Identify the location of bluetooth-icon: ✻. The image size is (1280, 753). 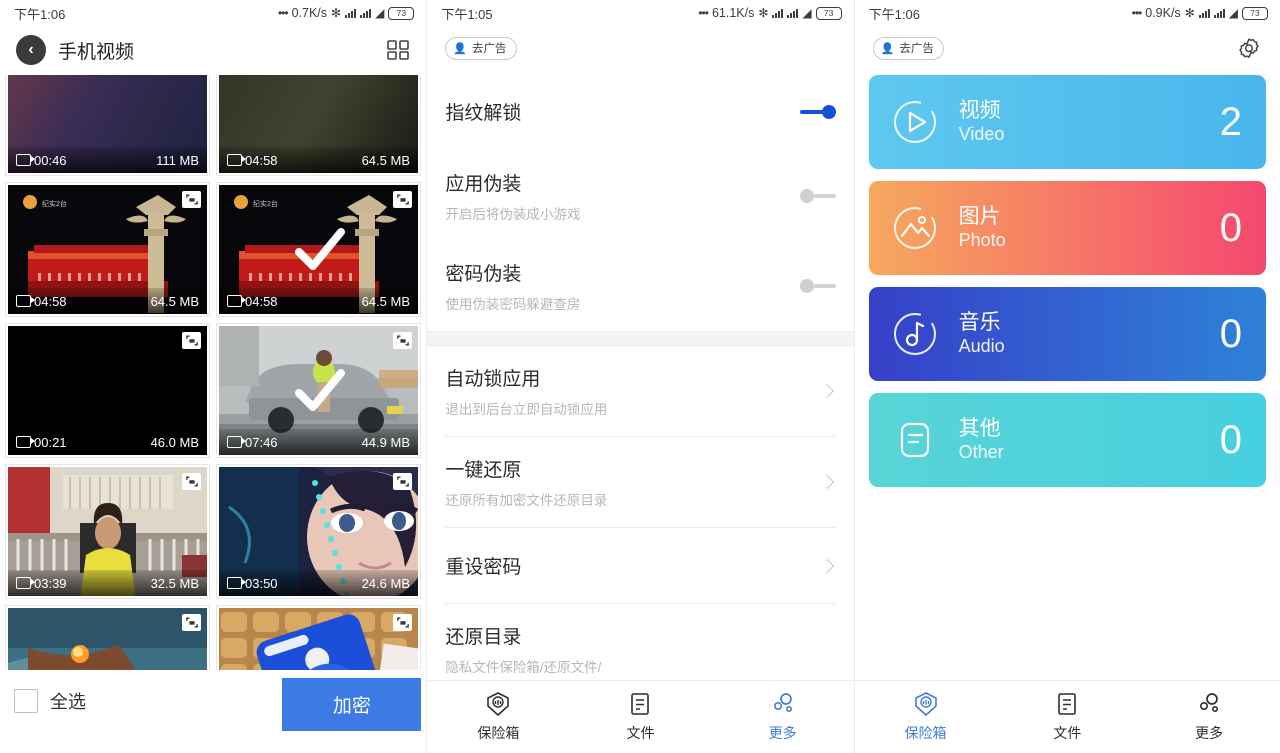
(336, 13).